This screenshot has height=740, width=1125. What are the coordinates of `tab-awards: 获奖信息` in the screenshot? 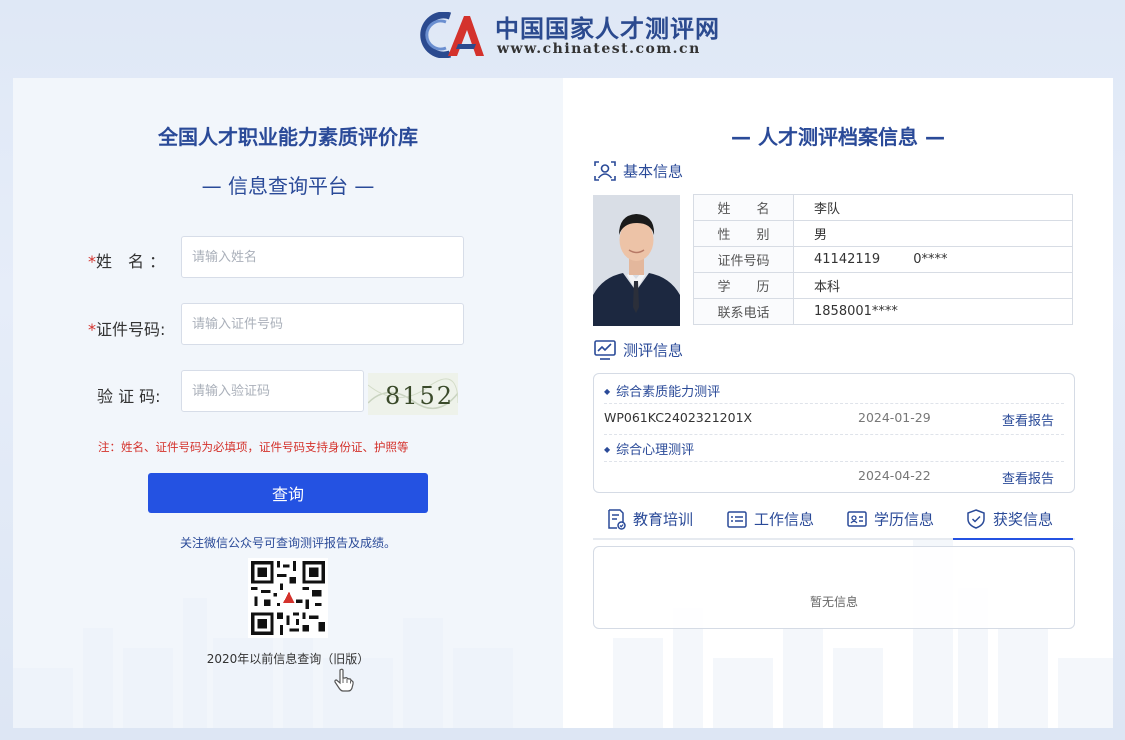 It's located at (1013, 524).